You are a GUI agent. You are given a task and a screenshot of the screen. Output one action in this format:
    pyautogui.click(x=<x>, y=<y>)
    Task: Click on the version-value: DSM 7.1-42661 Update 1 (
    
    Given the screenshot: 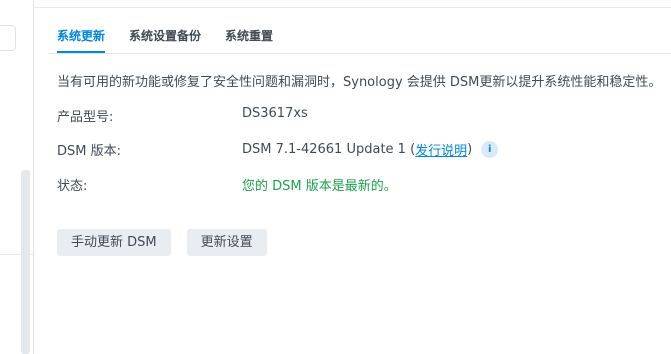 What is the action you would take?
    pyautogui.click(x=329, y=149)
    